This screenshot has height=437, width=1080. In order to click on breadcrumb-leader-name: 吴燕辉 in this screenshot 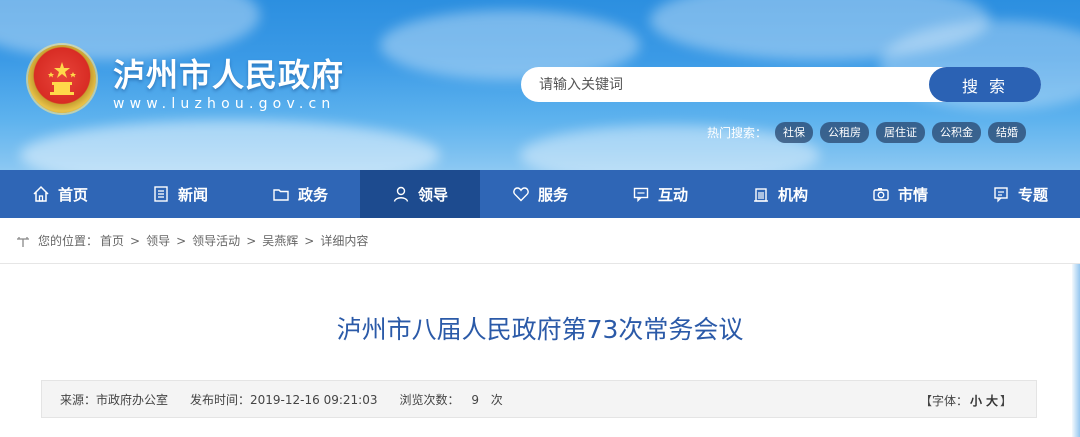, I will do `click(280, 240)`.